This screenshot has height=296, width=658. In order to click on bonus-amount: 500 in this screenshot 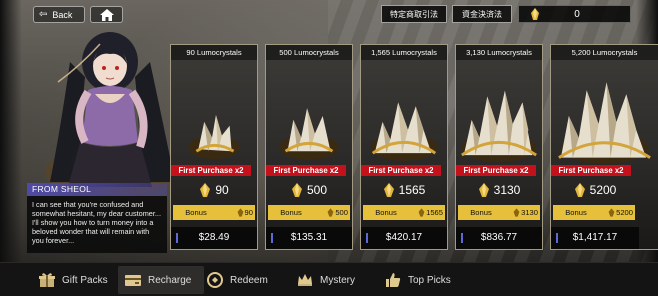, I will do `click(341, 212)`.